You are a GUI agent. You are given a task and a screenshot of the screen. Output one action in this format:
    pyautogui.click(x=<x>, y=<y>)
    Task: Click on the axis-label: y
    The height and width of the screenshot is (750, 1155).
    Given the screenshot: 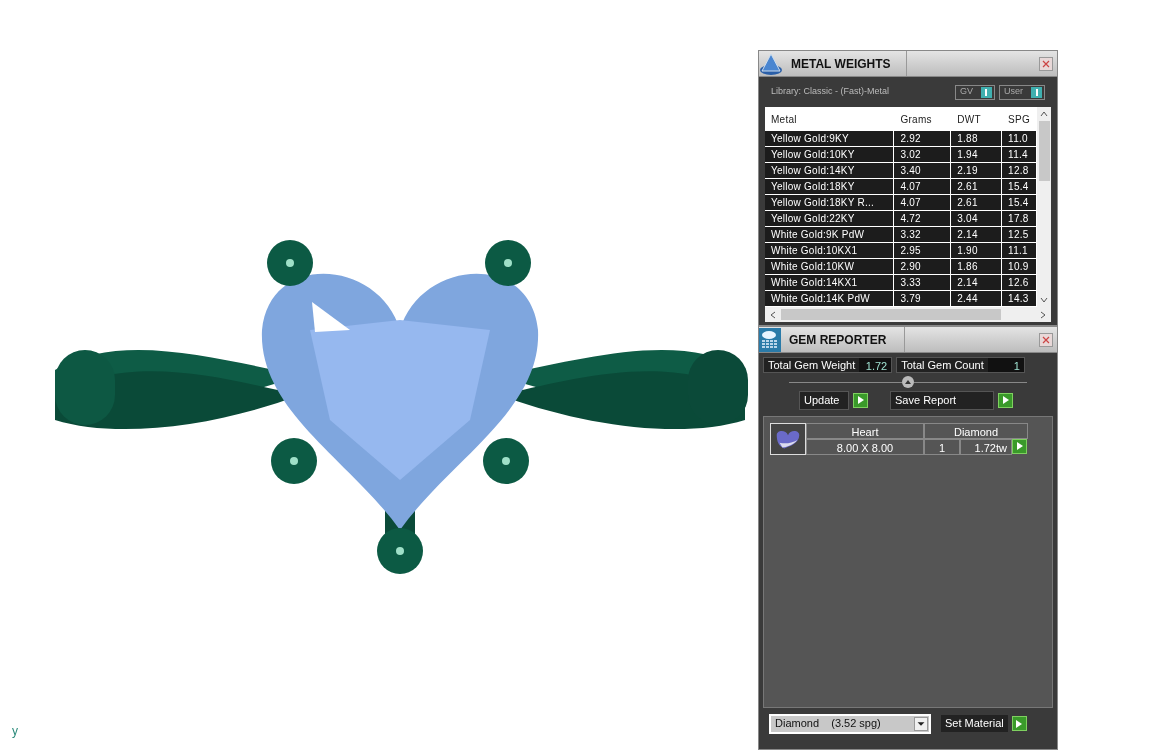 What is the action you would take?
    pyautogui.click(x=15, y=731)
    